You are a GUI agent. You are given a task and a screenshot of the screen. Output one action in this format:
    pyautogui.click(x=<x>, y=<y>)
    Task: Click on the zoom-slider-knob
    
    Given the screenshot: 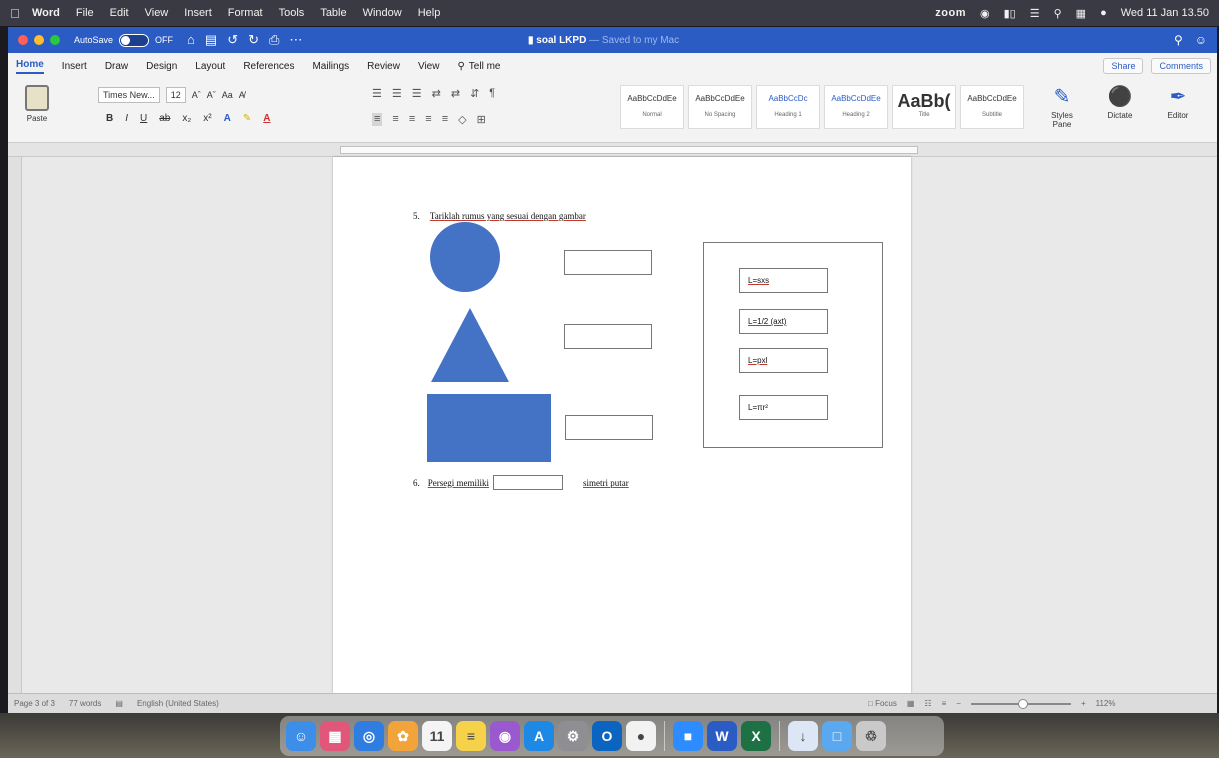 What is the action you would take?
    pyautogui.click(x=1022, y=703)
    